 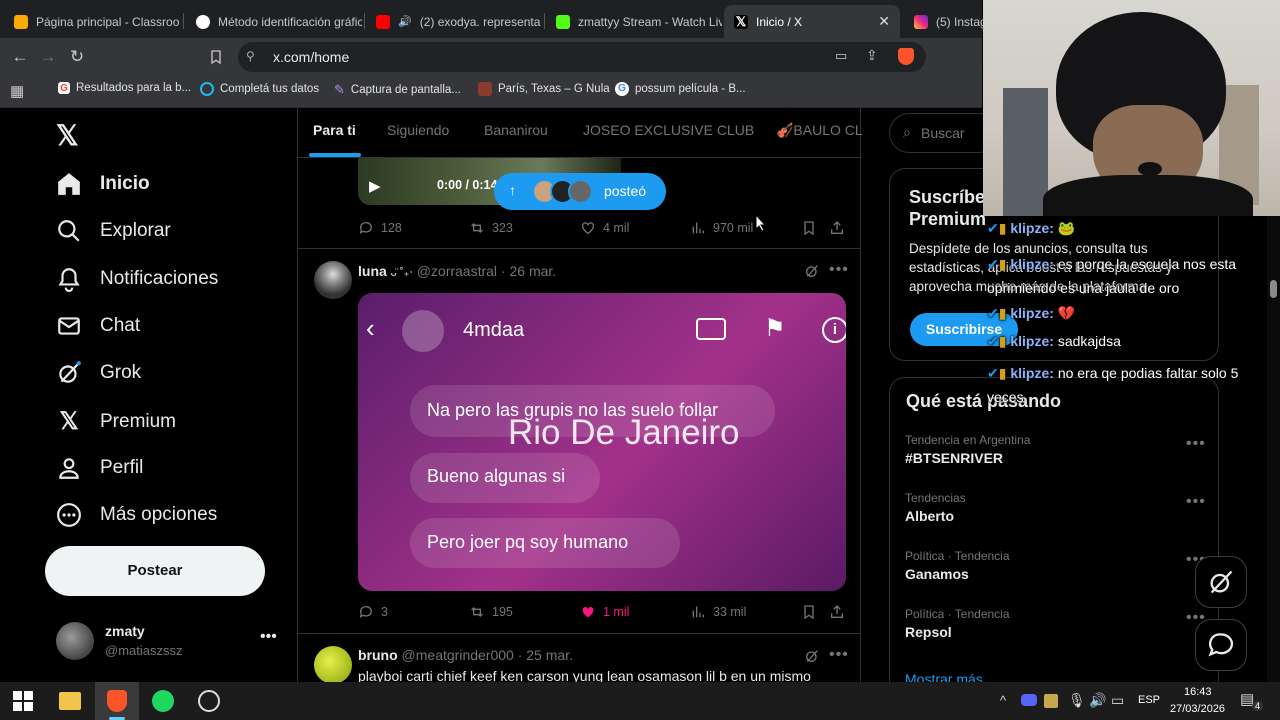 I want to click on search-icon: ⌕, so click(x=907, y=132).